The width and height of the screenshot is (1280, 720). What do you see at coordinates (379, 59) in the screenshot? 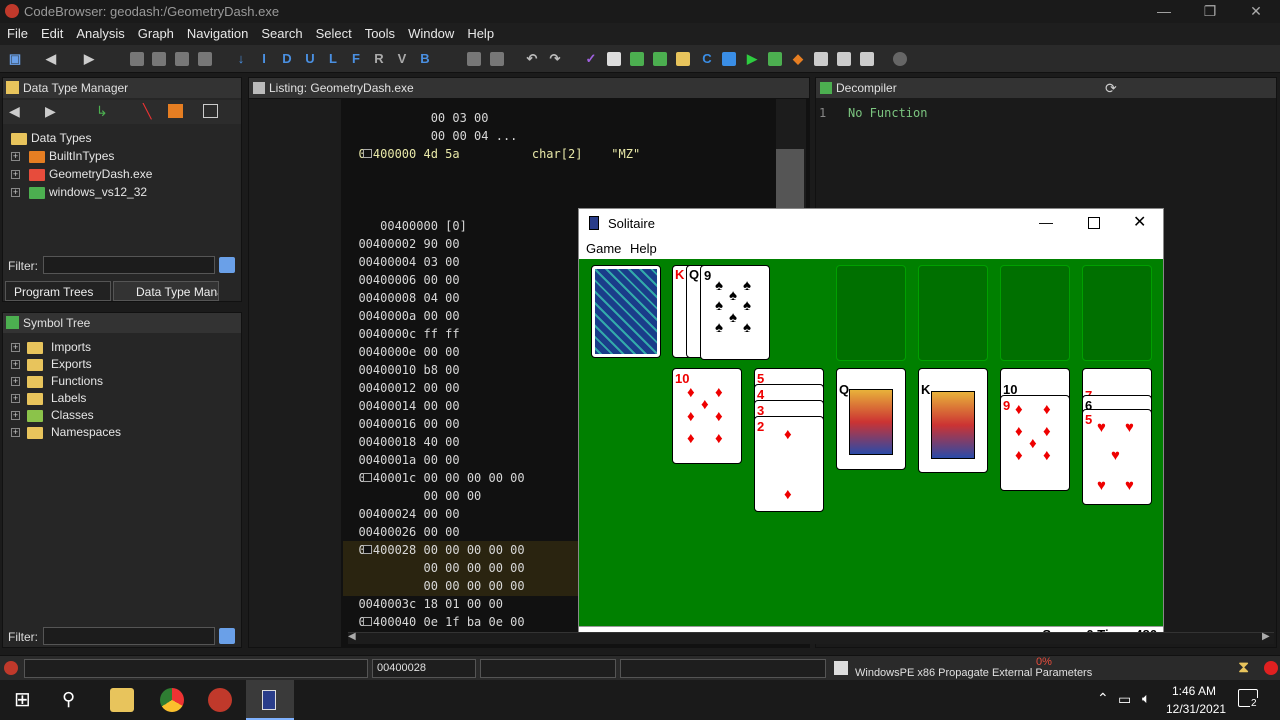
I see `nav-reference-button: R` at bounding box center [379, 59].